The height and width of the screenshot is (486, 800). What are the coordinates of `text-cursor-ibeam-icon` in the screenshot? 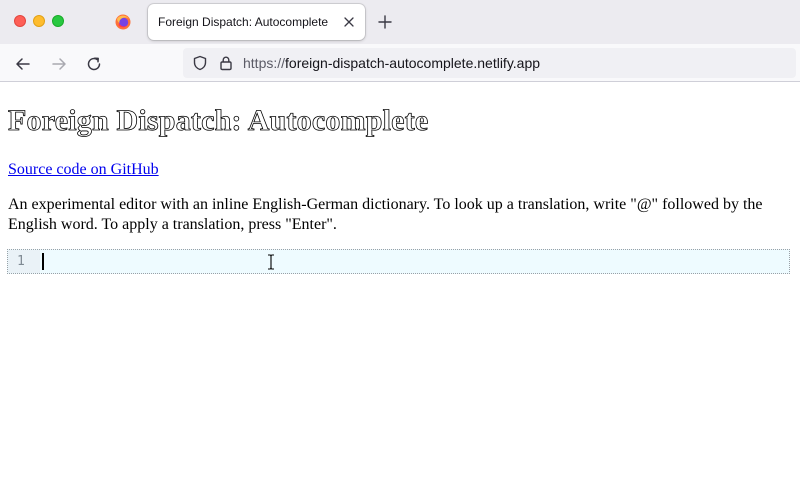 It's located at (271, 262).